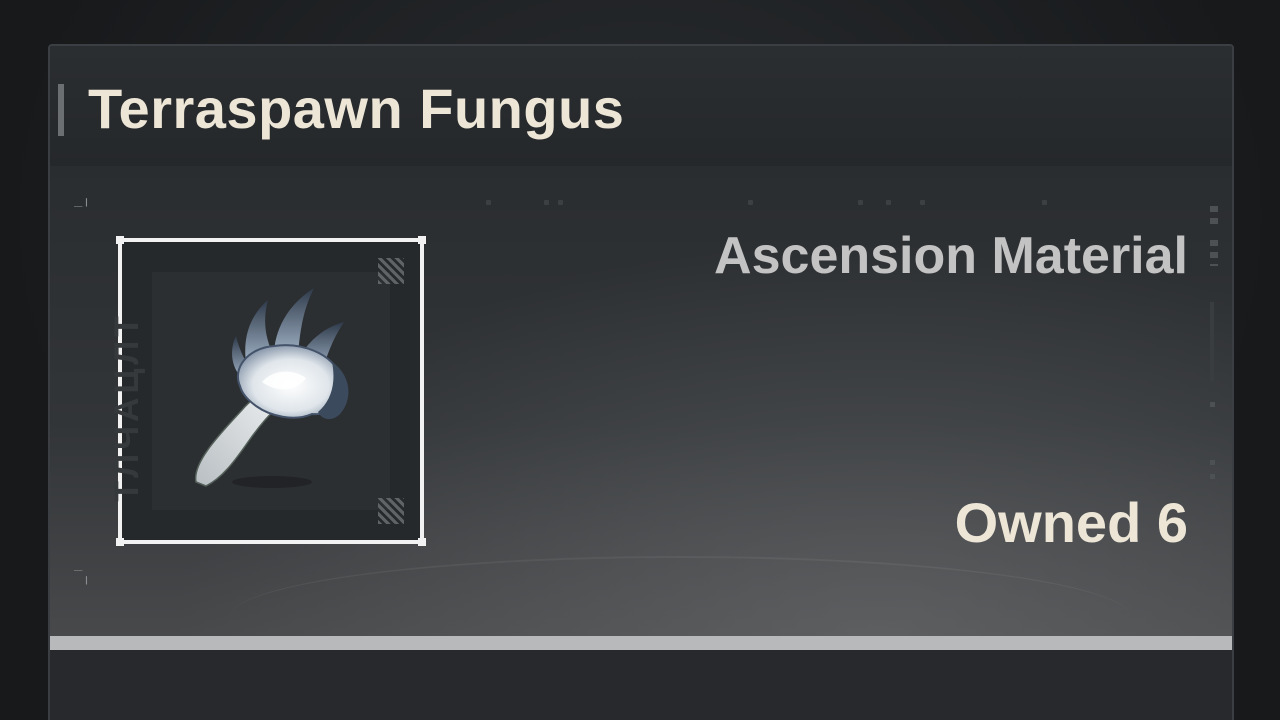 This screenshot has width=1280, height=720. I want to click on footer-area, so click(641, 685).